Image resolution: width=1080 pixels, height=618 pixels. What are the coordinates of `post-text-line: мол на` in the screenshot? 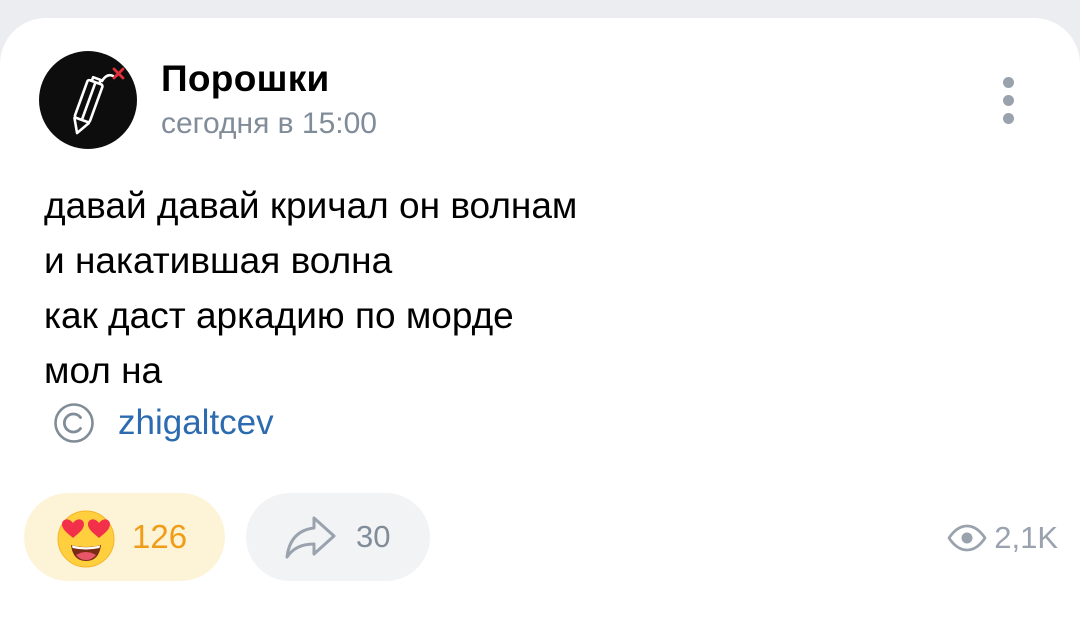 It's located at (103, 370).